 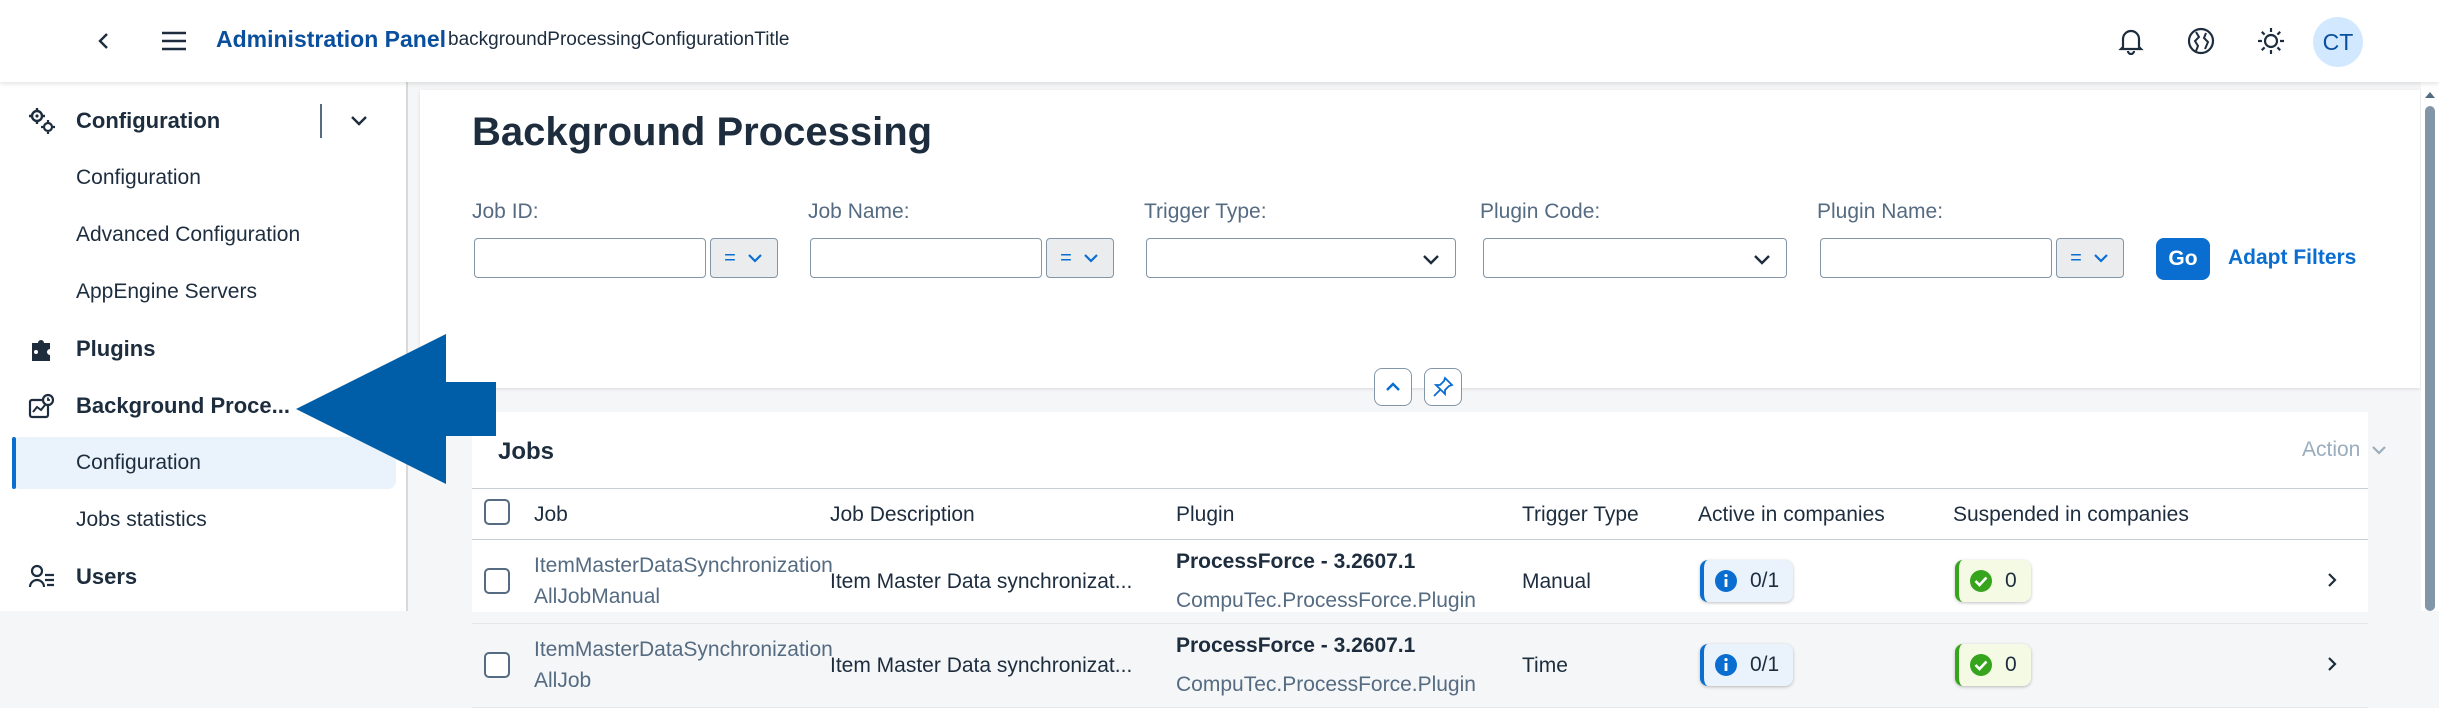 I want to click on puzzle-icon, so click(x=42, y=349).